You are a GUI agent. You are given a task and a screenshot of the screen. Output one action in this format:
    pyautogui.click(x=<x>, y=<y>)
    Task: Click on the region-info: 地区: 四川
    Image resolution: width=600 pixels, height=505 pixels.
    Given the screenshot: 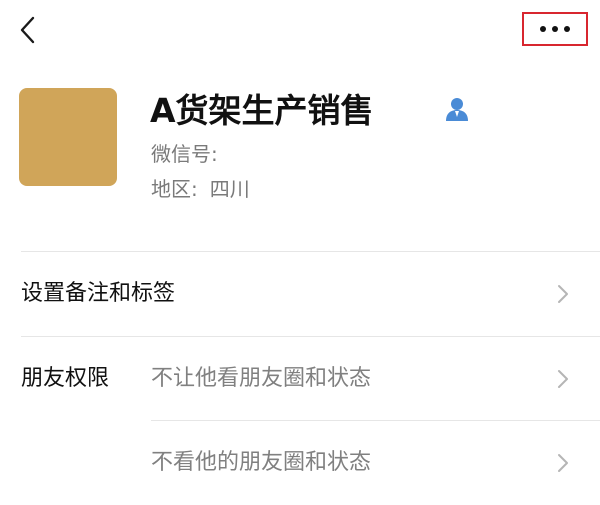 What is the action you would take?
    pyautogui.click(x=200, y=189)
    